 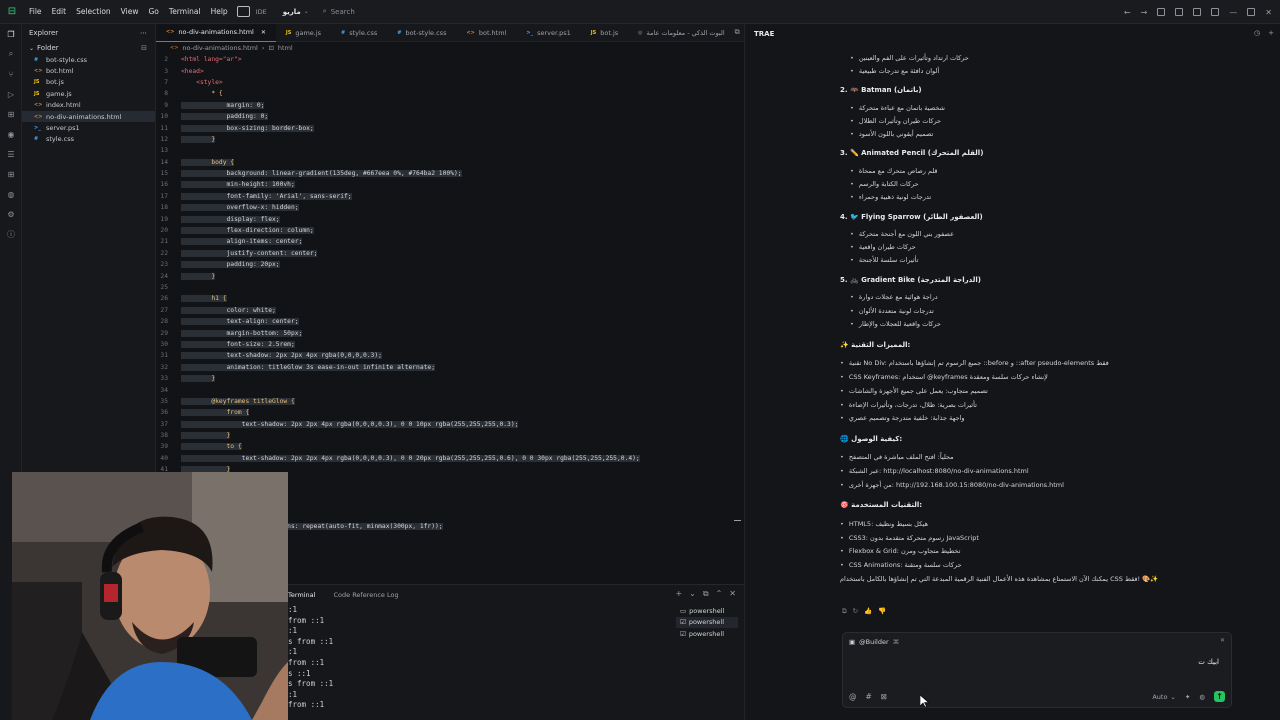 What do you see at coordinates (1037, 670) in the screenshot?
I see `chat-input-box: ▣ @Builder ⌘ ✕ ابيك ت @ # ⊠ Auto ⌄ ✦ ◍ ↑` at bounding box center [1037, 670].